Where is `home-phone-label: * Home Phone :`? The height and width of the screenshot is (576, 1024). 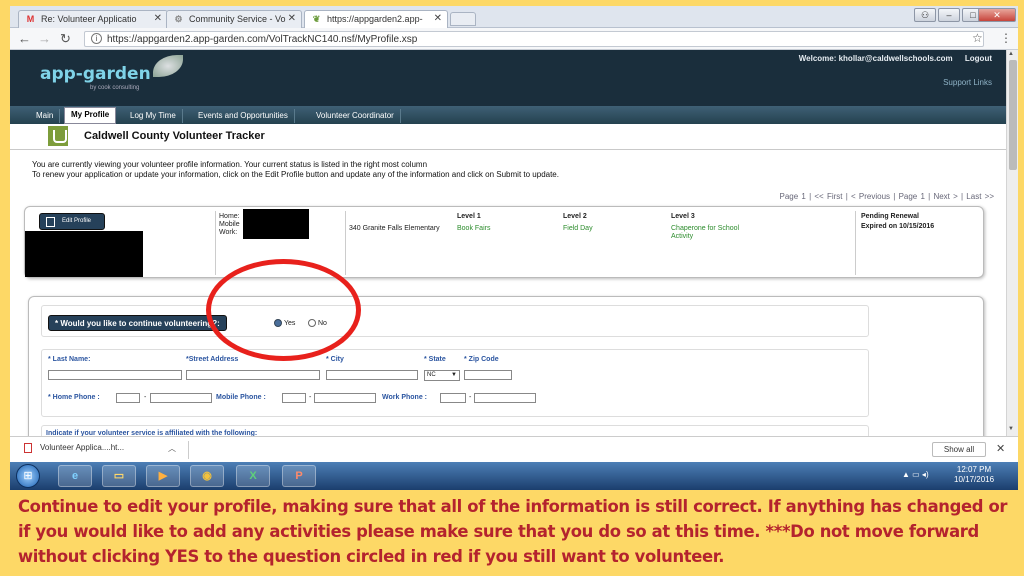
home-phone-label: * Home Phone : is located at coordinates (74, 397).